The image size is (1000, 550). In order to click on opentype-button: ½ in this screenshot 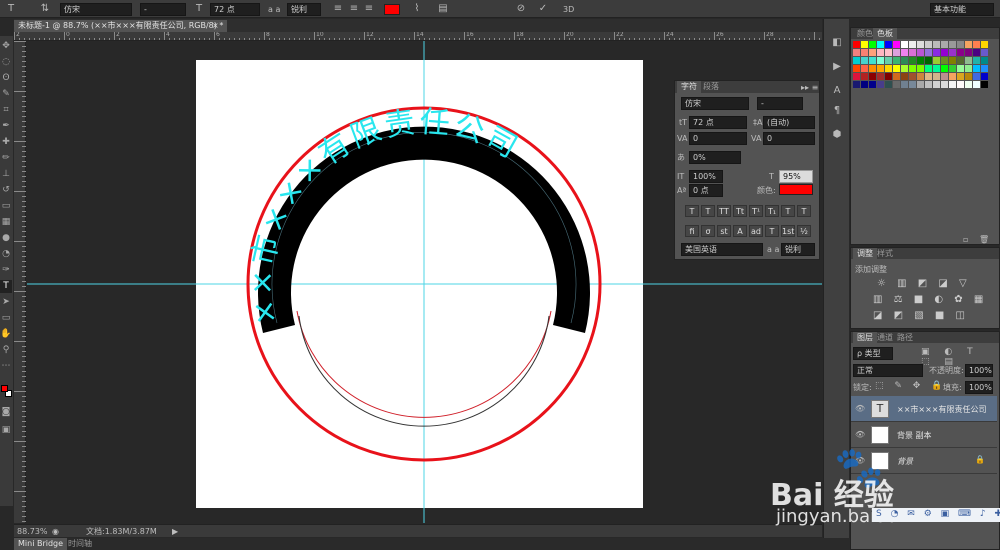, I will do `click(804, 231)`.